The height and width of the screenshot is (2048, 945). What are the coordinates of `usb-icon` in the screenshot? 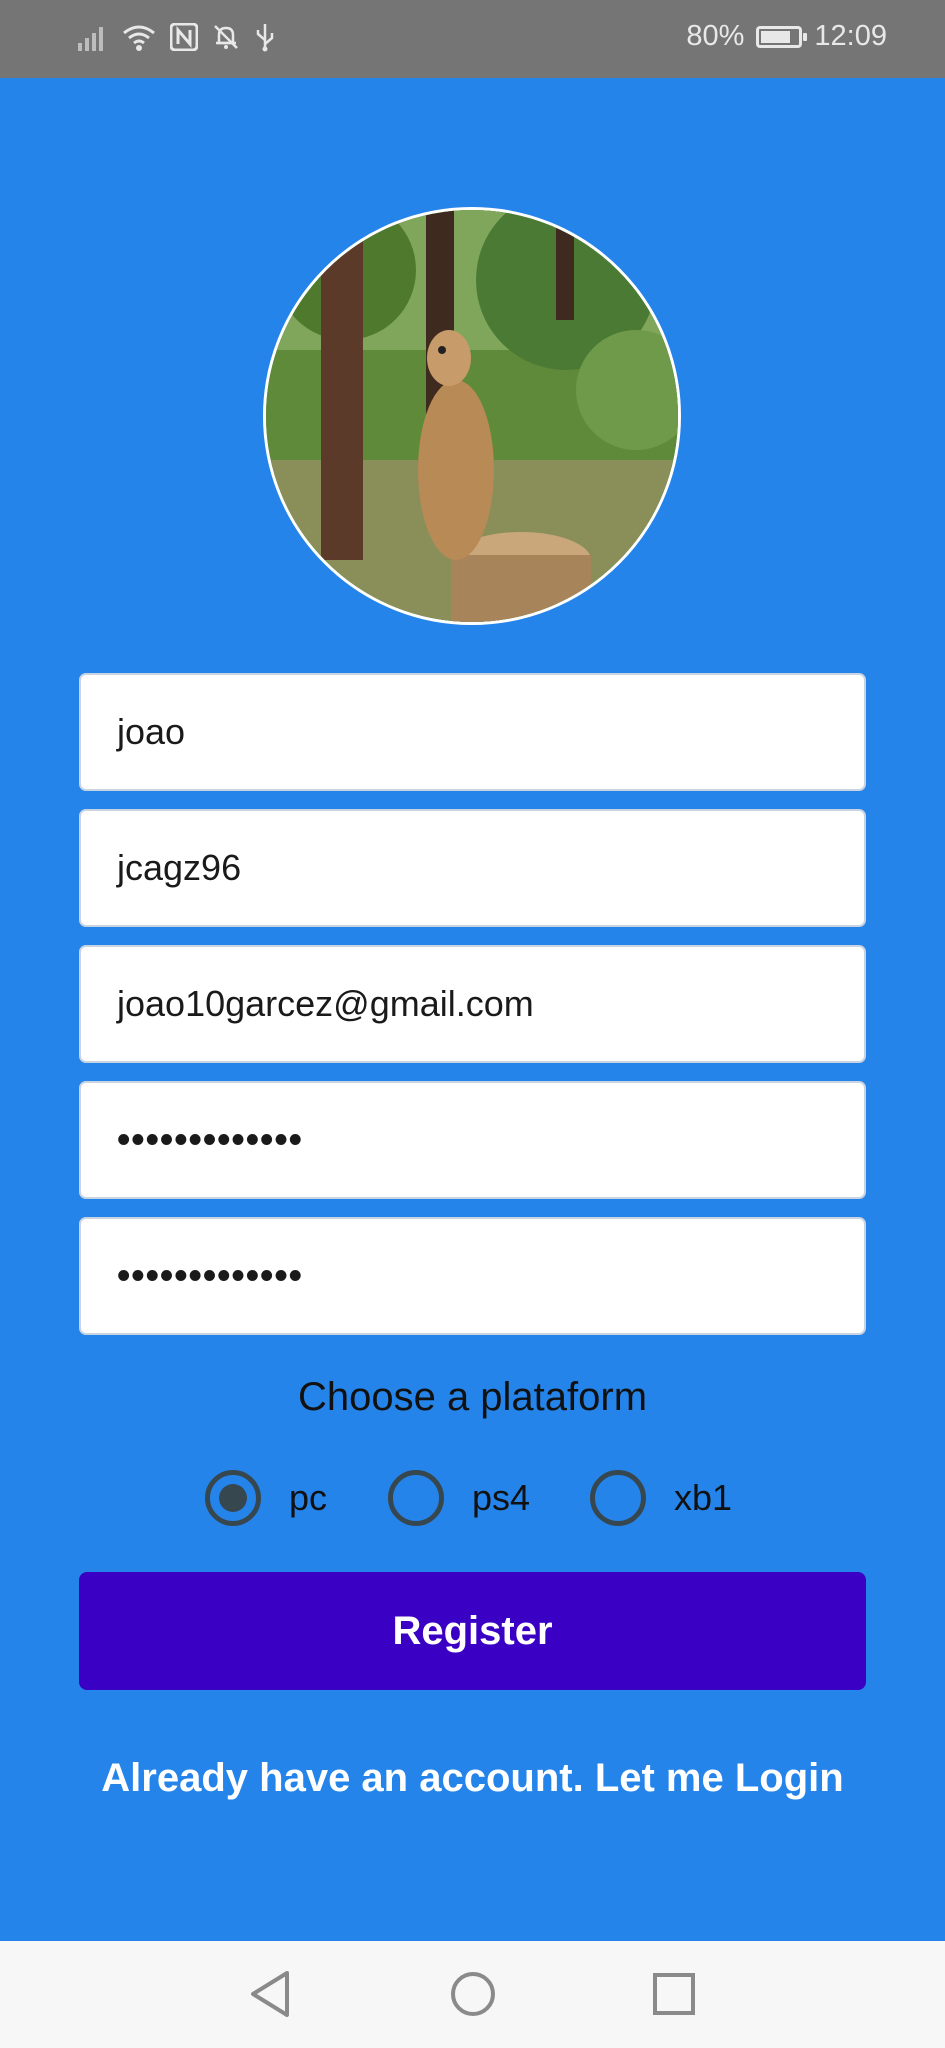 It's located at (265, 37).